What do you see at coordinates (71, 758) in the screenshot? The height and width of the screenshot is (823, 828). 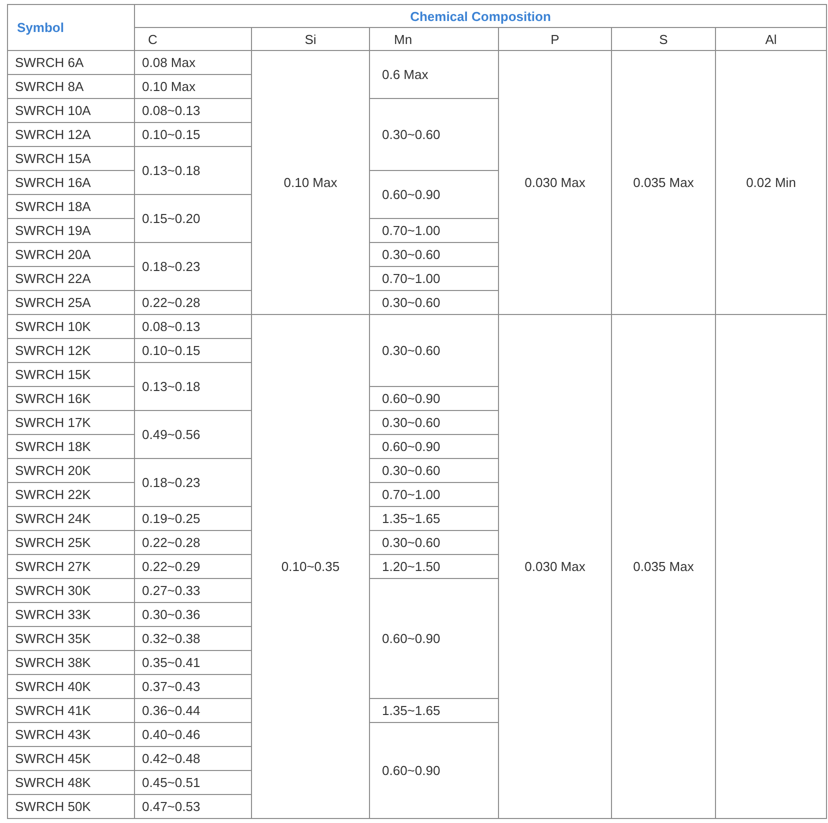 I see `table-cell: SWRCH 45K` at bounding box center [71, 758].